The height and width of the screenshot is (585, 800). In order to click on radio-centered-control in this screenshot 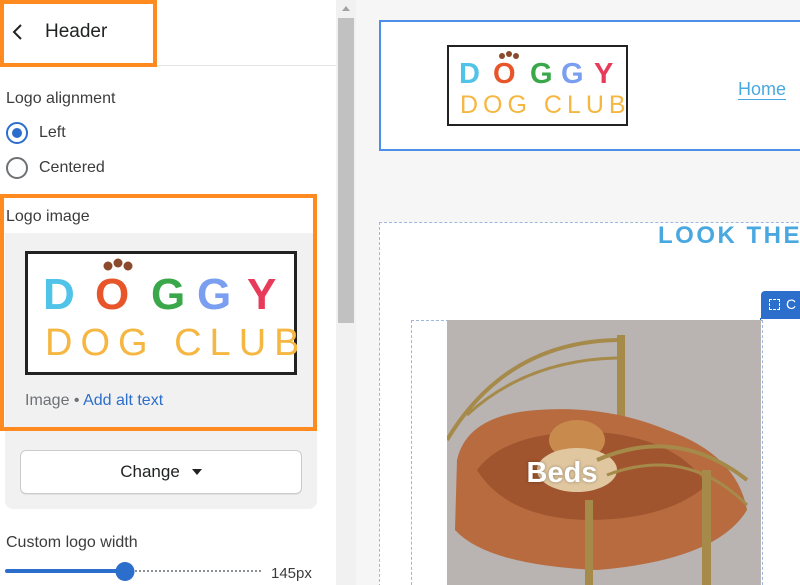, I will do `click(17, 168)`.